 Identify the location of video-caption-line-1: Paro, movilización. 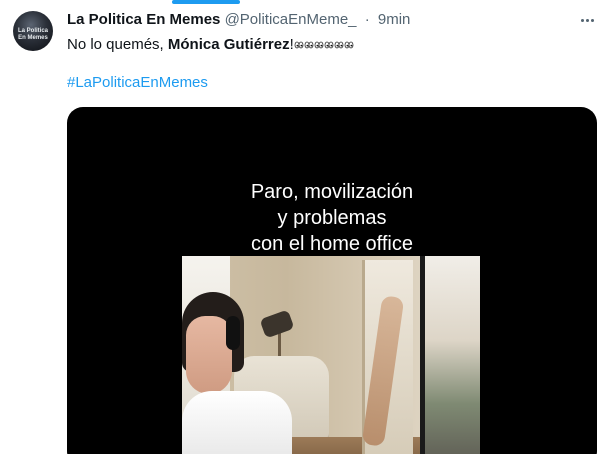
(332, 192).